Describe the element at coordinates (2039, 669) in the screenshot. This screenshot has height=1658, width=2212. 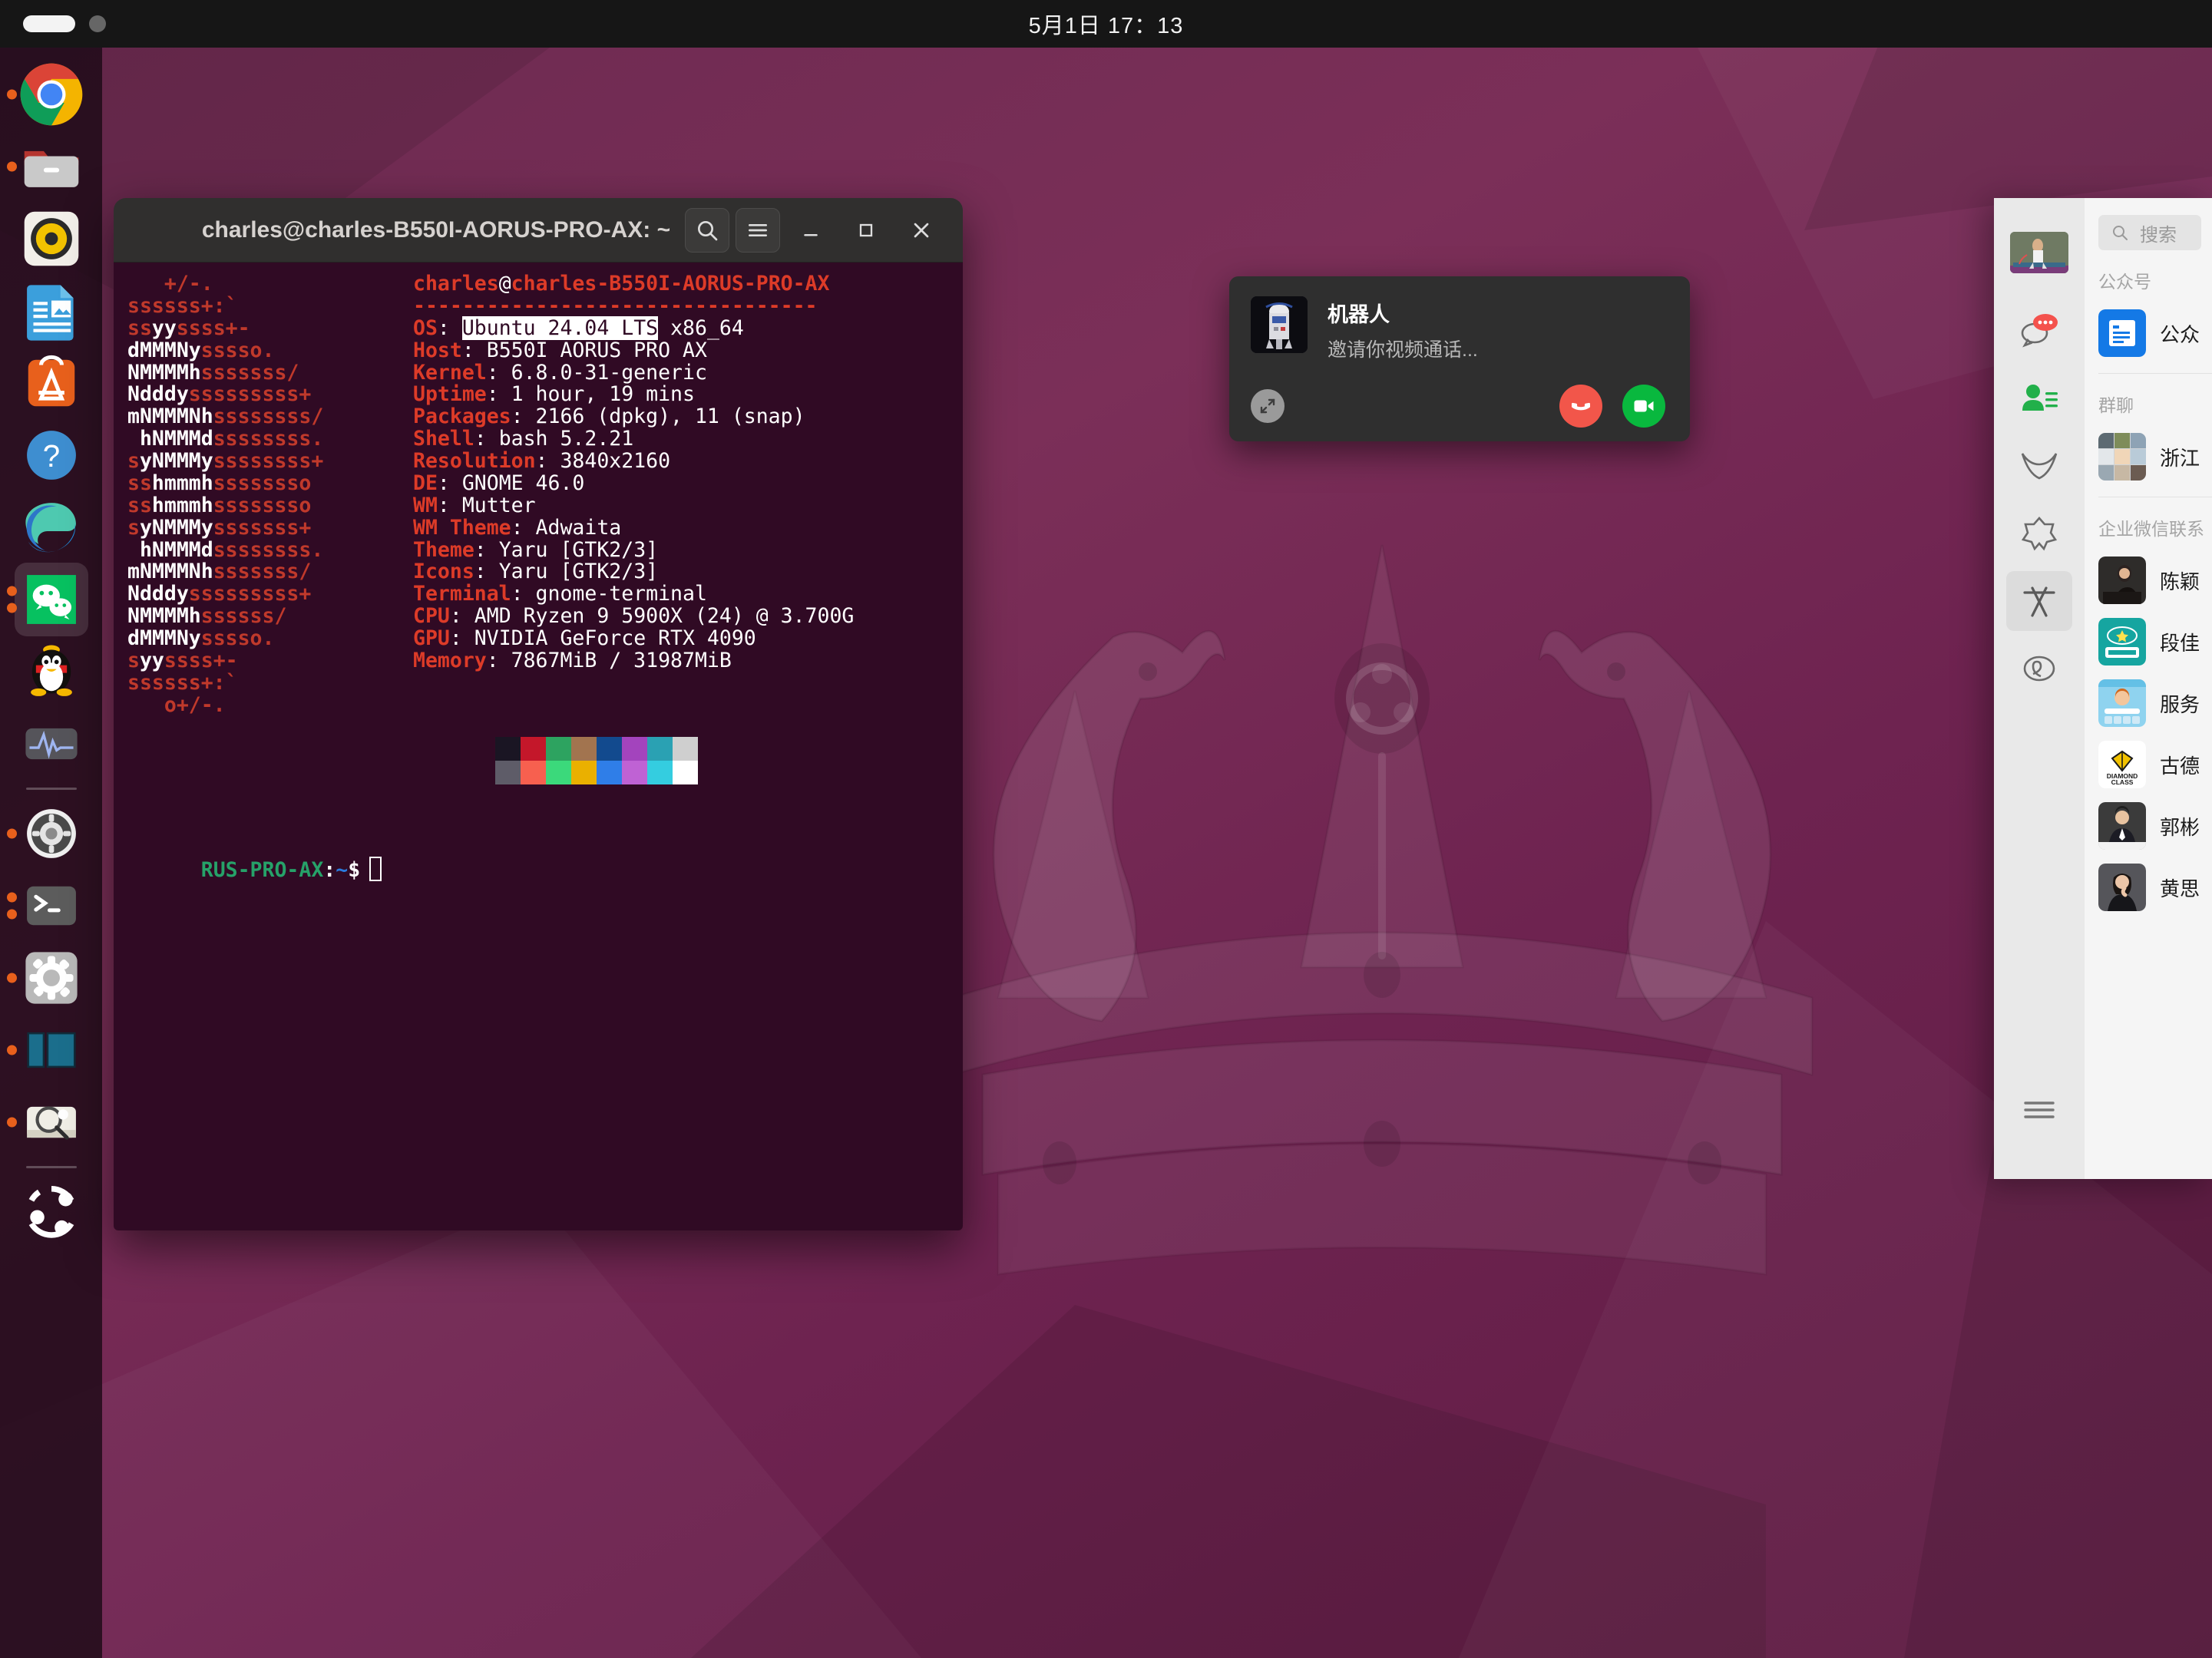
I see `mini-program-icon` at that location.